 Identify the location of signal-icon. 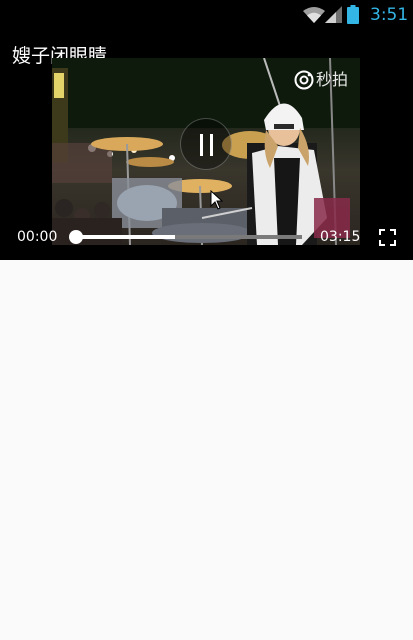
(333, 14).